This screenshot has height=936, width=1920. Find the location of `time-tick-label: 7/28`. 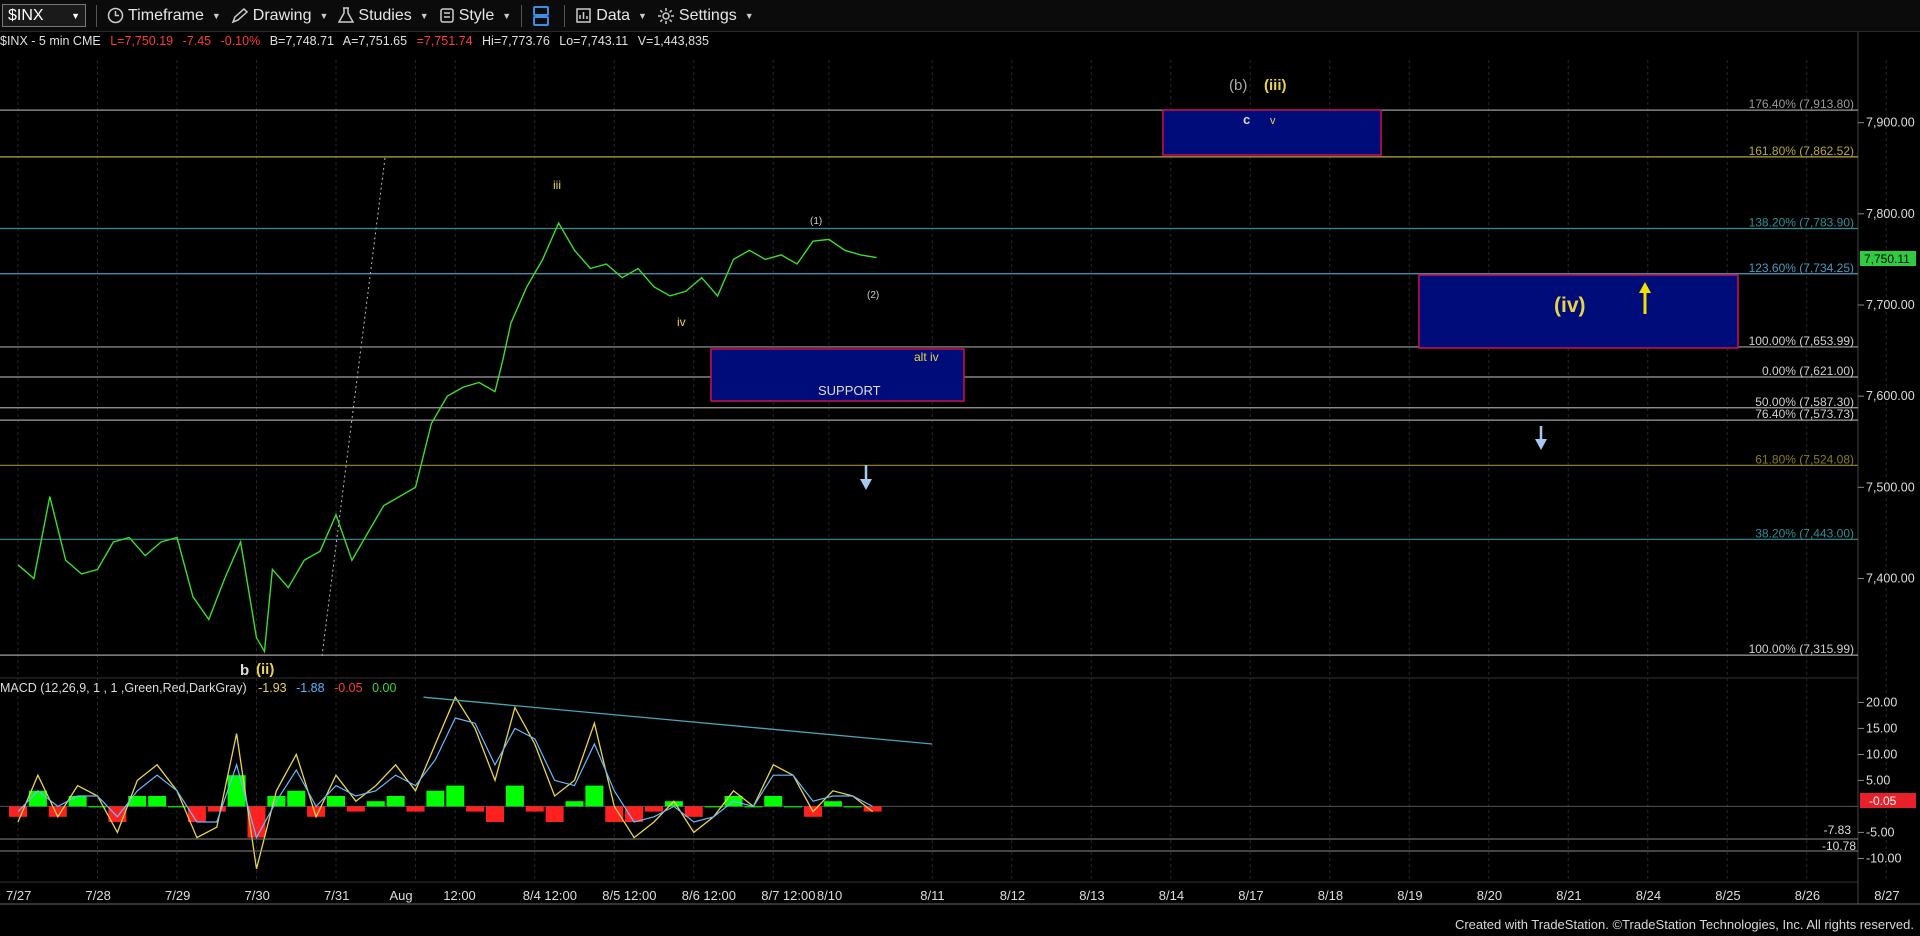

time-tick-label: 7/28 is located at coordinates (98, 895).